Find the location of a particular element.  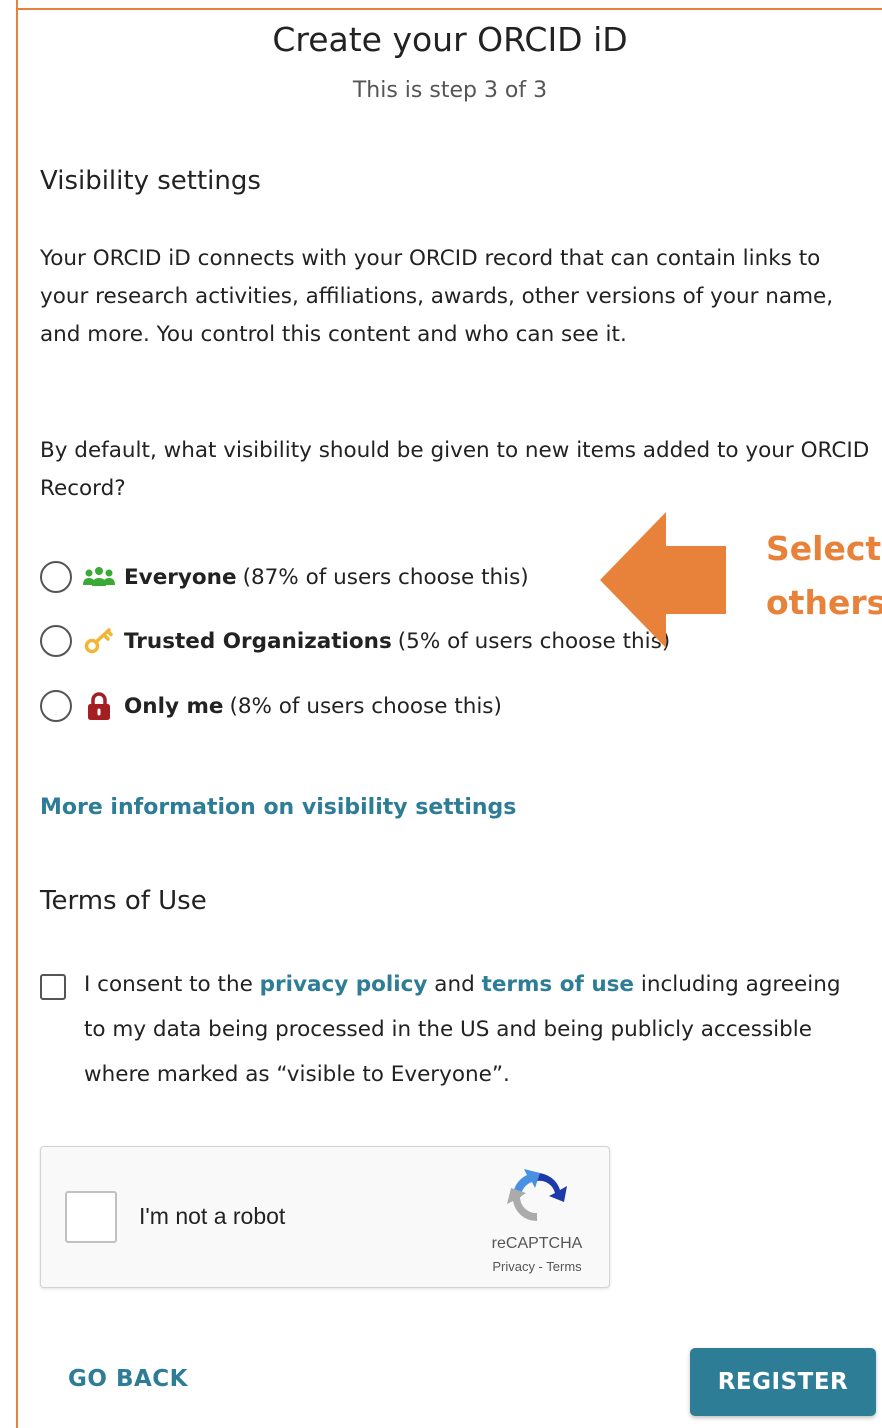

consent-prefix: I consent to the is located at coordinates (172, 984).